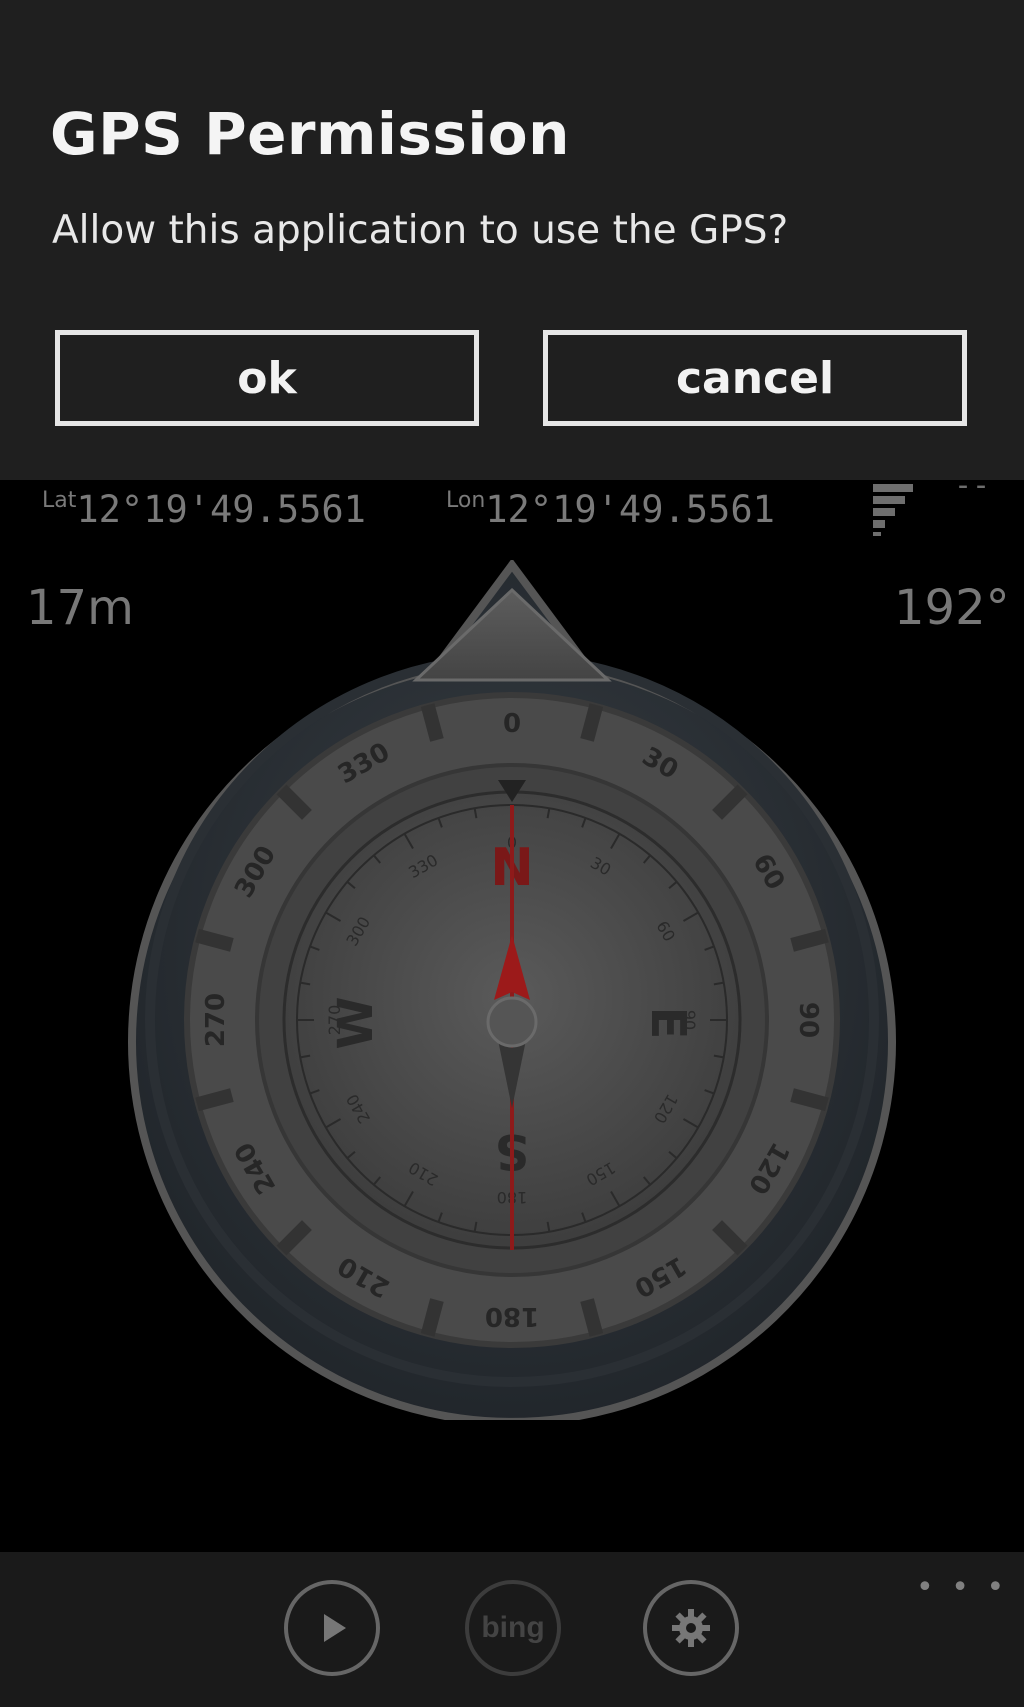 The image size is (1024, 1707). What do you see at coordinates (267, 378) in the screenshot?
I see `ok-button: ok` at bounding box center [267, 378].